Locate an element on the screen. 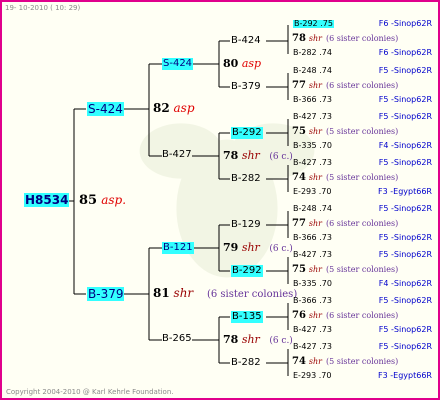 This screenshot has width=440, height=400. g2-id-2: B-427 is located at coordinates (177, 155).